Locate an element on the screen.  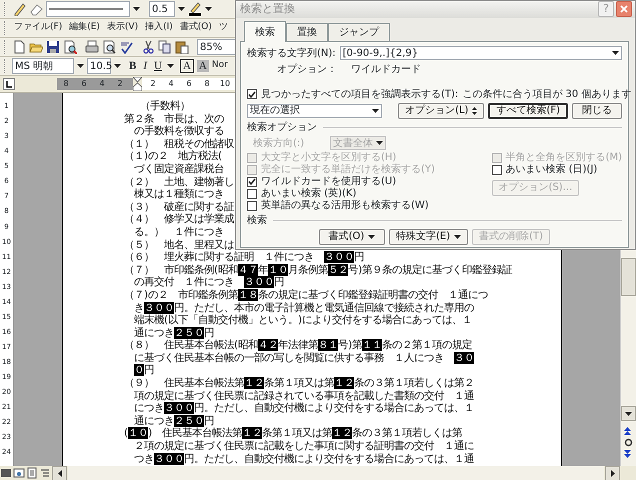
scroll-right-button is located at coordinates (612, 473).